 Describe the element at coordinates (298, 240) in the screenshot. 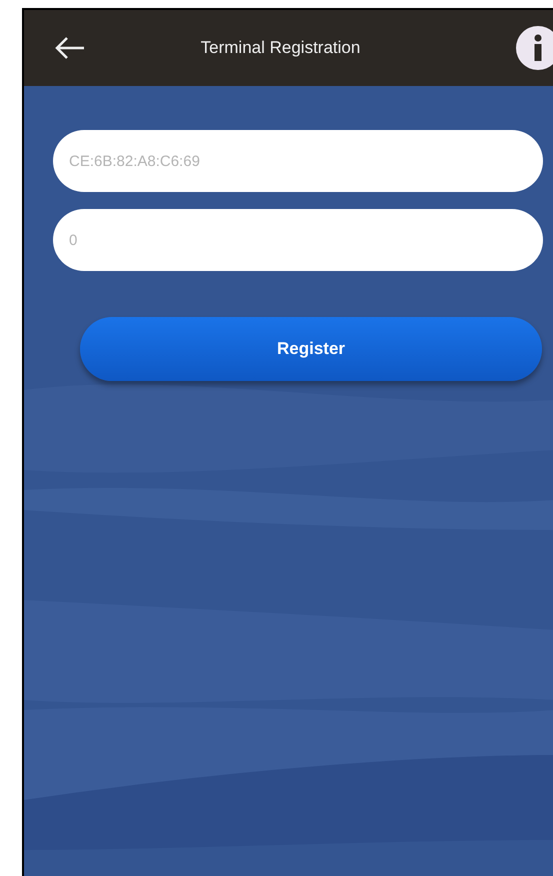

I see `input-field: 0` at that location.